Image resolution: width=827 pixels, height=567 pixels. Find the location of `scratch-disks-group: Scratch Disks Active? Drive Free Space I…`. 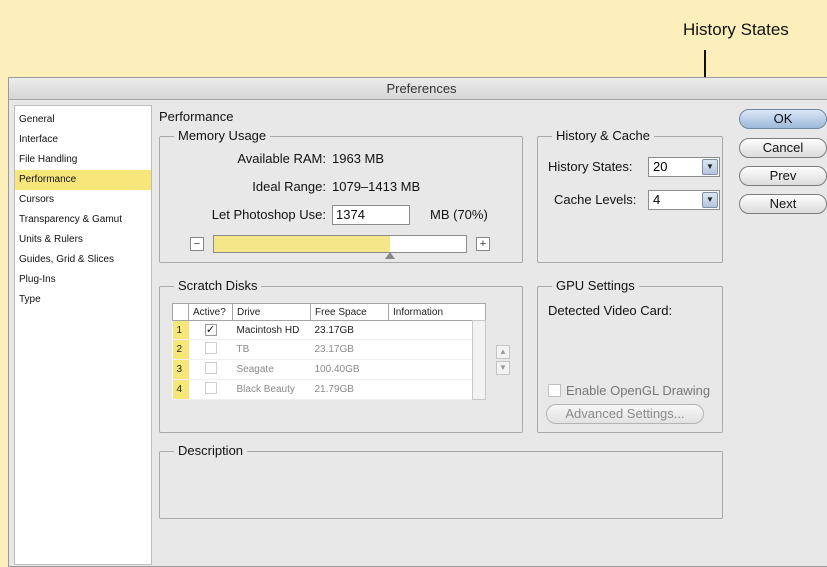

scratch-disks-group: Scratch Disks Active? Drive Free Space I… is located at coordinates (341, 355).